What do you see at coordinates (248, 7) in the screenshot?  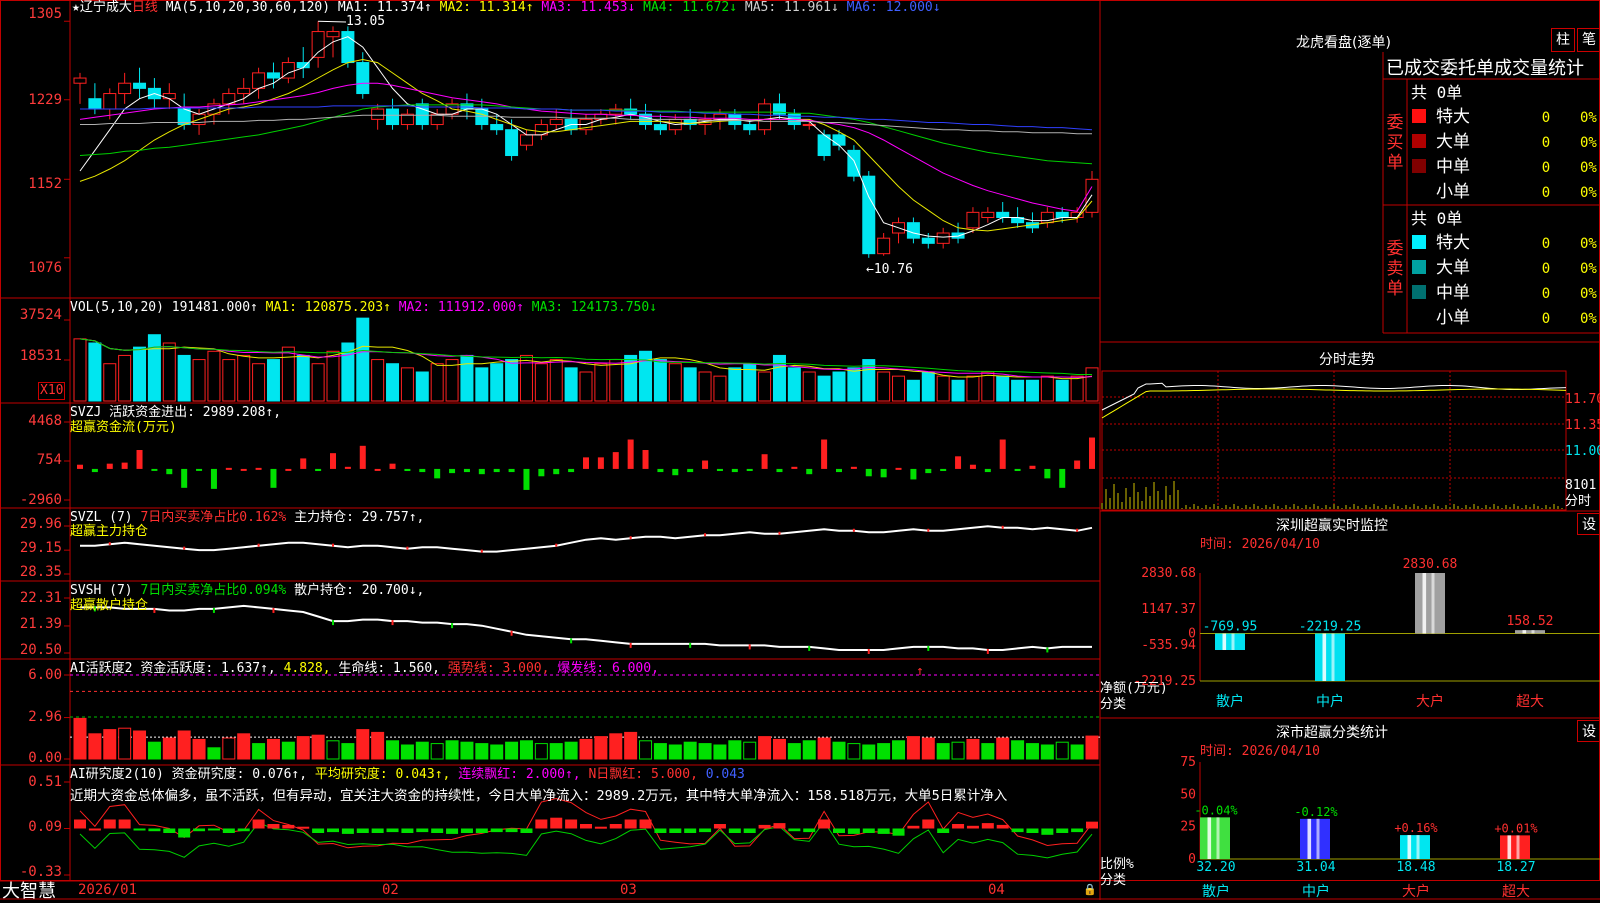 I see `ma-title: MA(5,10,20,30,60,120)` at bounding box center [248, 7].